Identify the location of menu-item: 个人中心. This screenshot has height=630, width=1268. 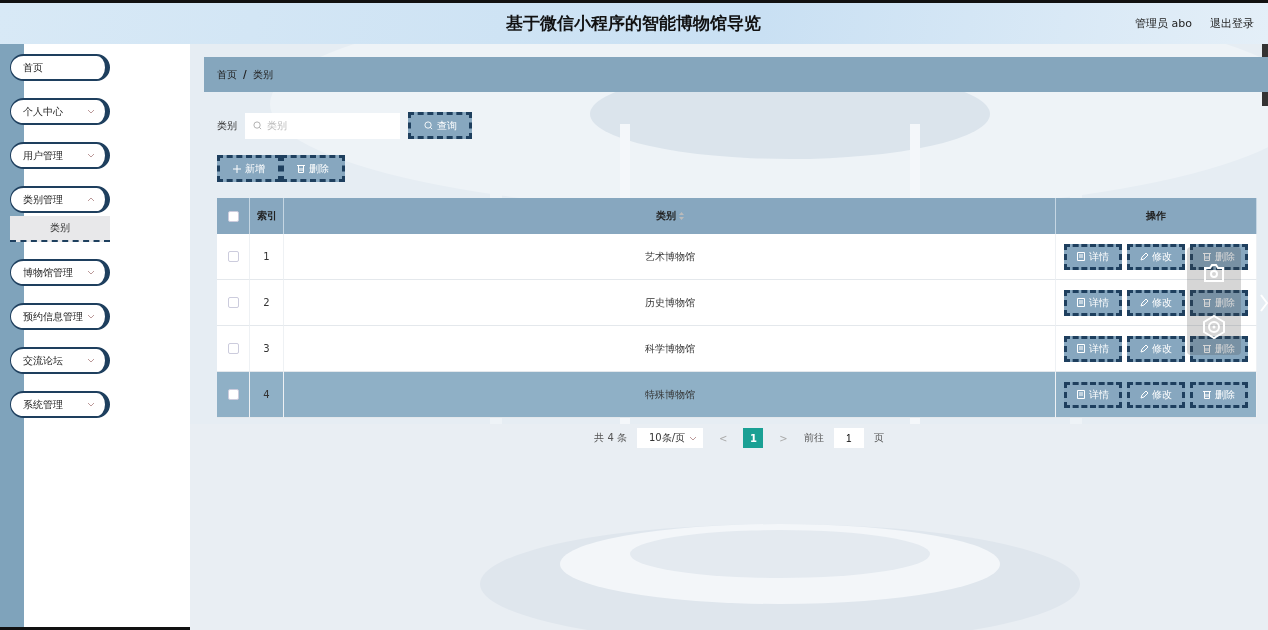
(60, 111).